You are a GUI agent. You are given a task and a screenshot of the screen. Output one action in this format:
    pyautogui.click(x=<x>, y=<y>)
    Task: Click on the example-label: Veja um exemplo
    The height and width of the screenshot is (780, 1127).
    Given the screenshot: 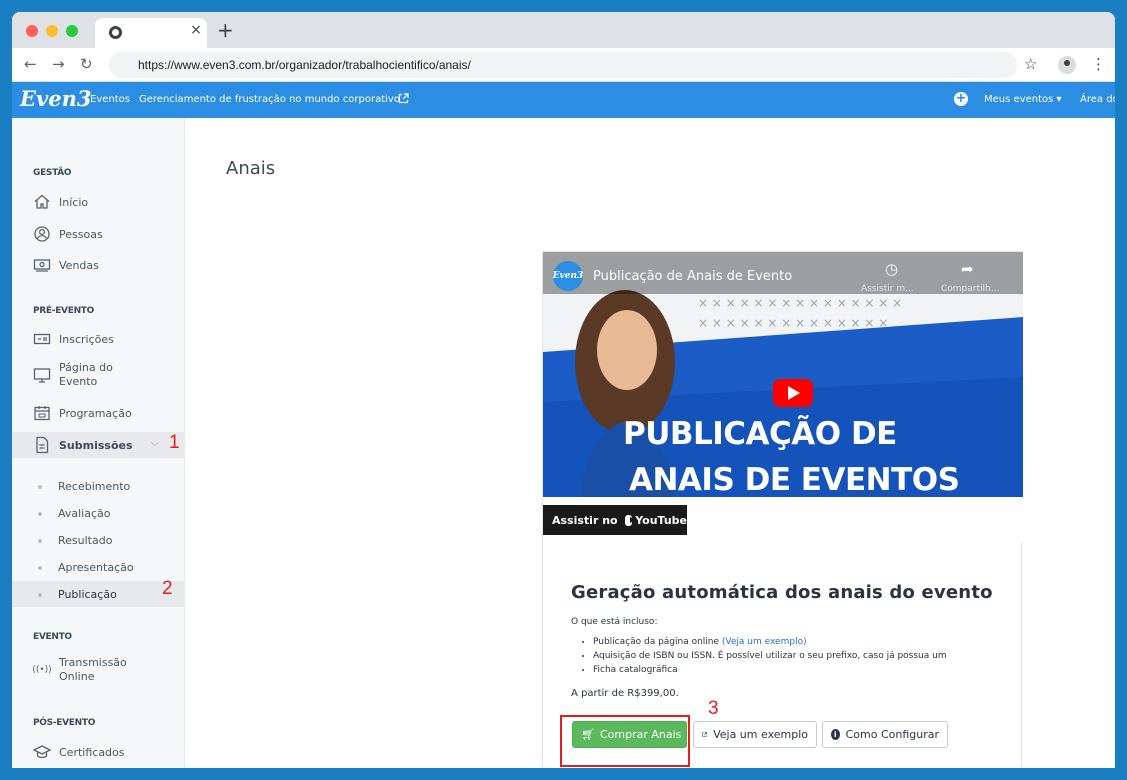 What is the action you would take?
    pyautogui.click(x=760, y=734)
    